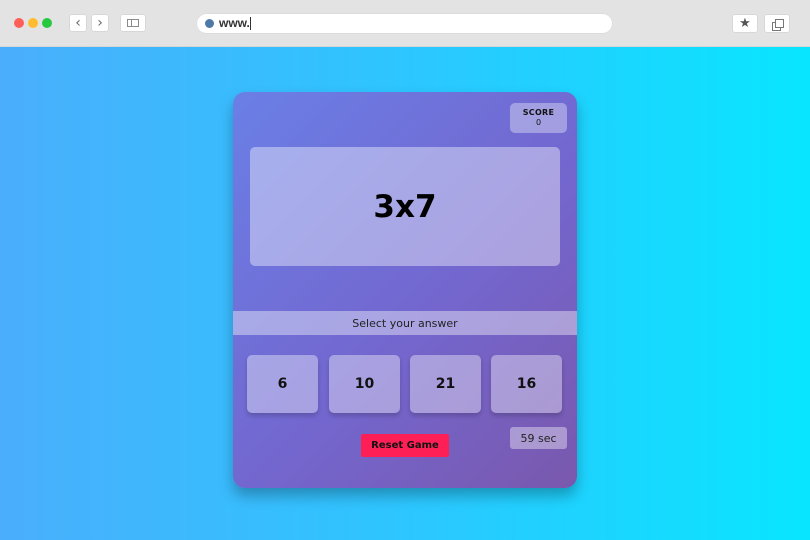 The width and height of the screenshot is (810, 540). I want to click on tabs-icon, so click(778, 24).